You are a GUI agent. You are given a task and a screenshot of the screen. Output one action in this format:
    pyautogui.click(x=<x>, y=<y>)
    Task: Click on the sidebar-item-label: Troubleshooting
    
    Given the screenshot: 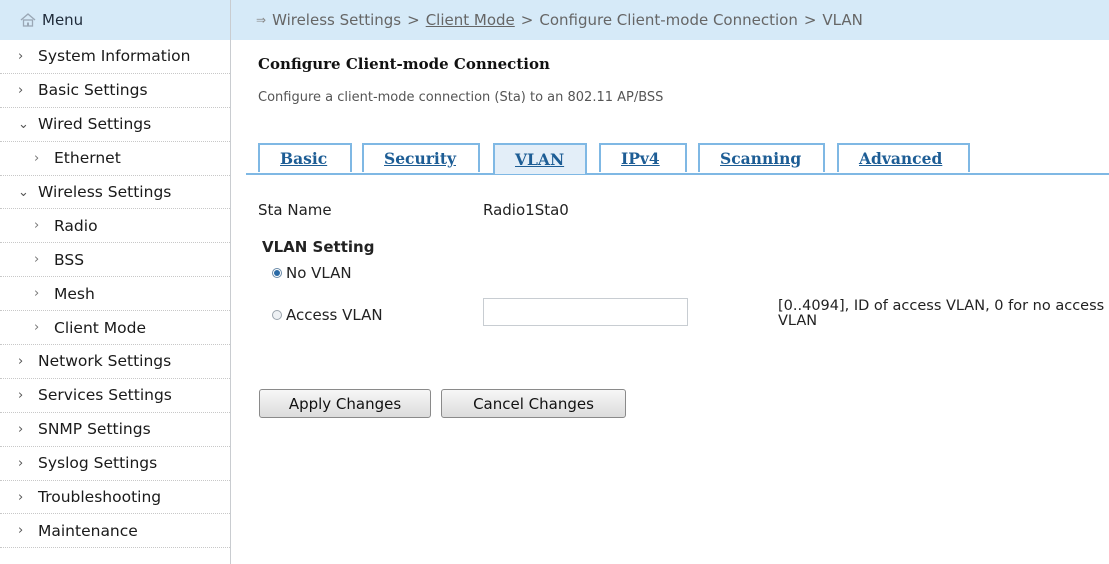 What is the action you would take?
    pyautogui.click(x=100, y=497)
    